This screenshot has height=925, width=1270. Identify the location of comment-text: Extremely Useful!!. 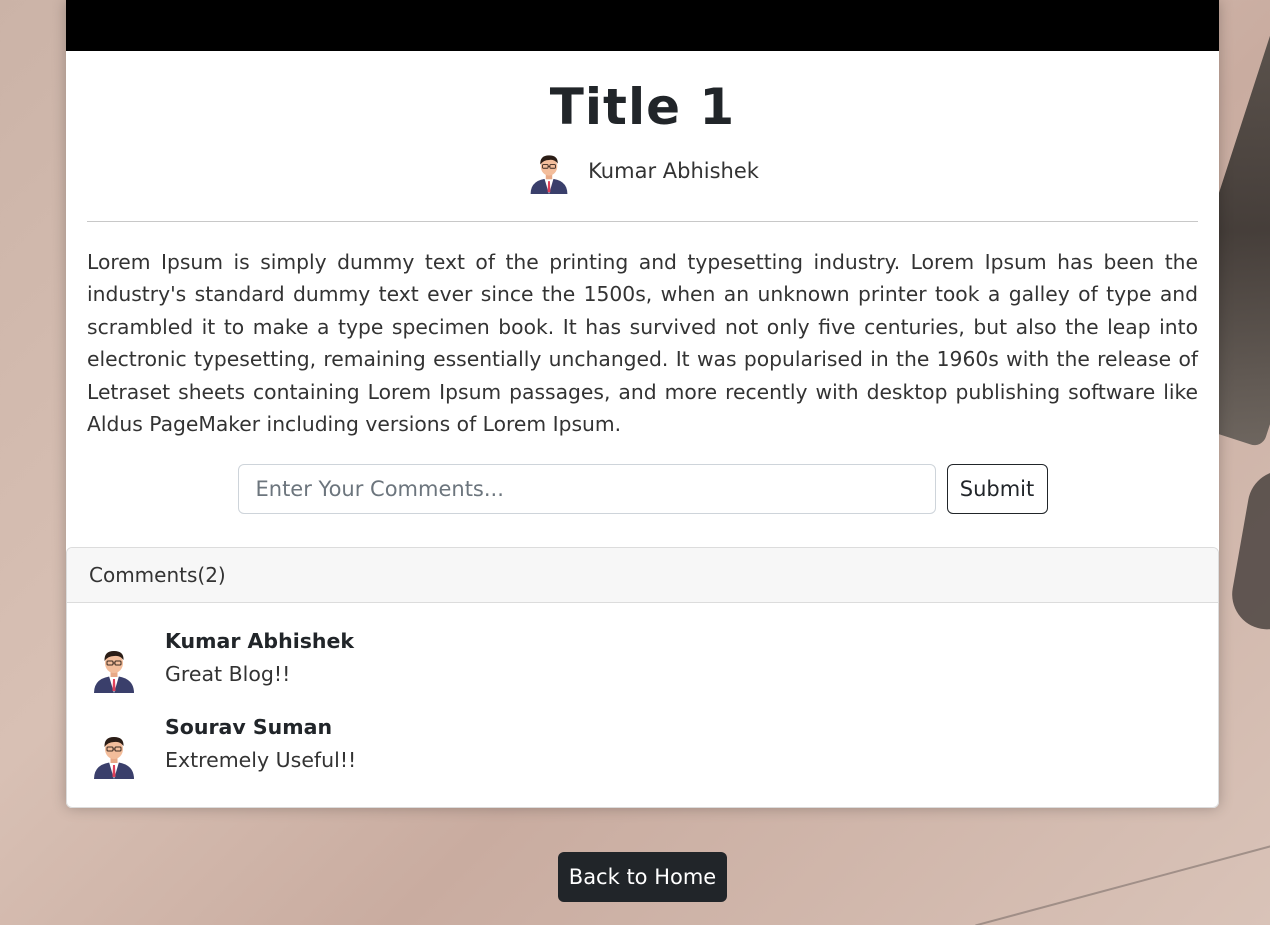
(261, 760).